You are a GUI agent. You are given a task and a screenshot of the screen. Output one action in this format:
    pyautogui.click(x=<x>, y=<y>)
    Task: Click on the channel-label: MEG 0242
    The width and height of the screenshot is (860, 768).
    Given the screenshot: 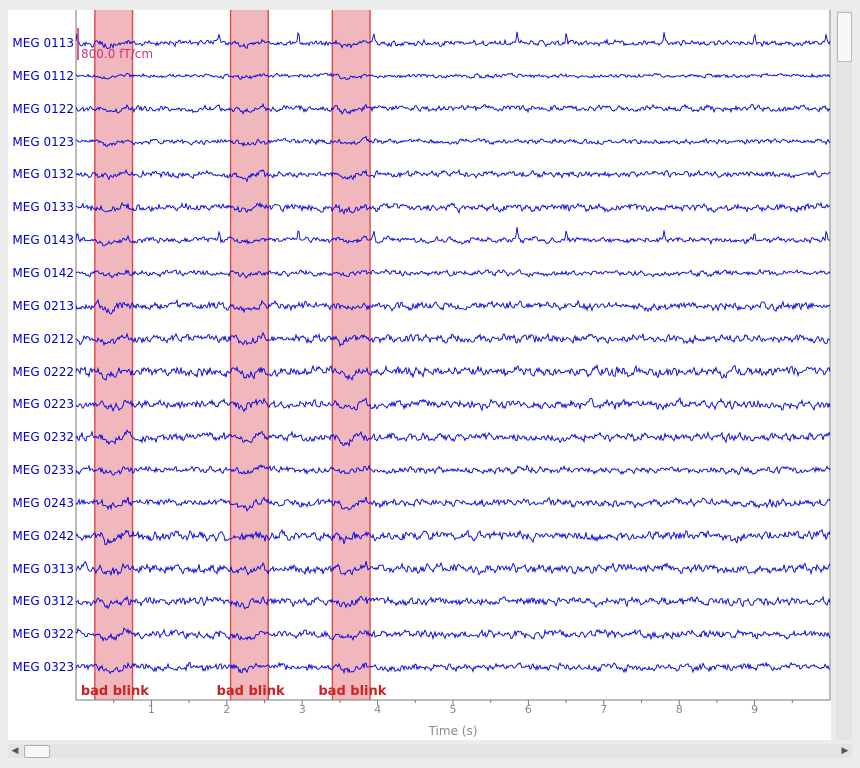 What is the action you would take?
    pyautogui.click(x=42, y=536)
    